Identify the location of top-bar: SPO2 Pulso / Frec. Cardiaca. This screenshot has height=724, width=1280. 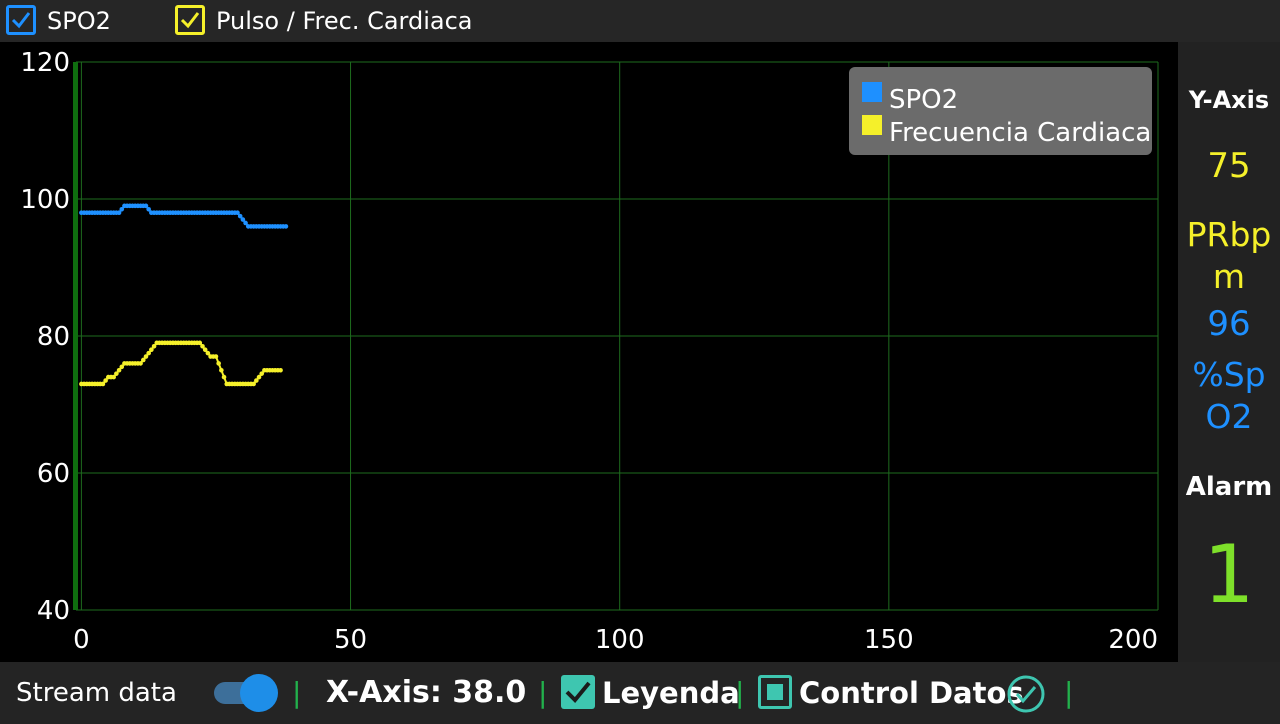
(640, 21).